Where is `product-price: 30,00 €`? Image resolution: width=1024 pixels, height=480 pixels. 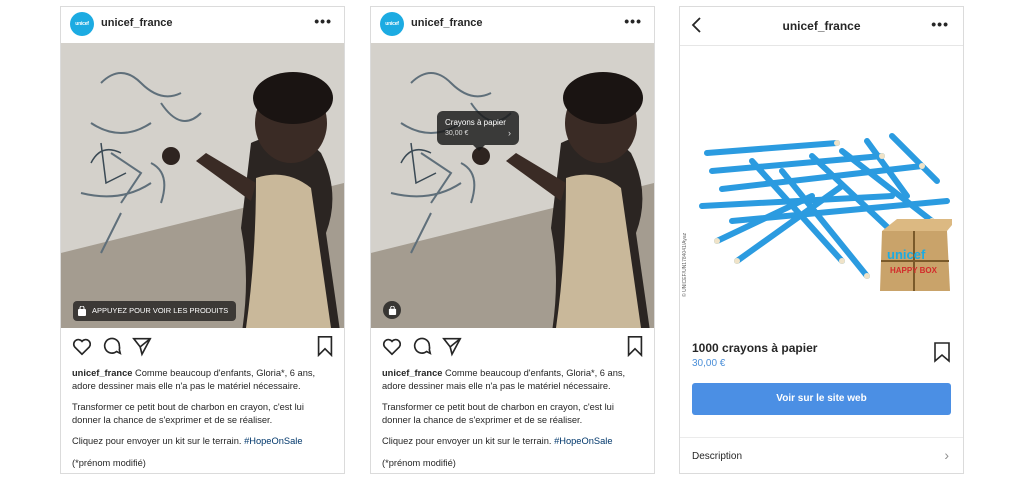 product-price: 30,00 € is located at coordinates (709, 363).